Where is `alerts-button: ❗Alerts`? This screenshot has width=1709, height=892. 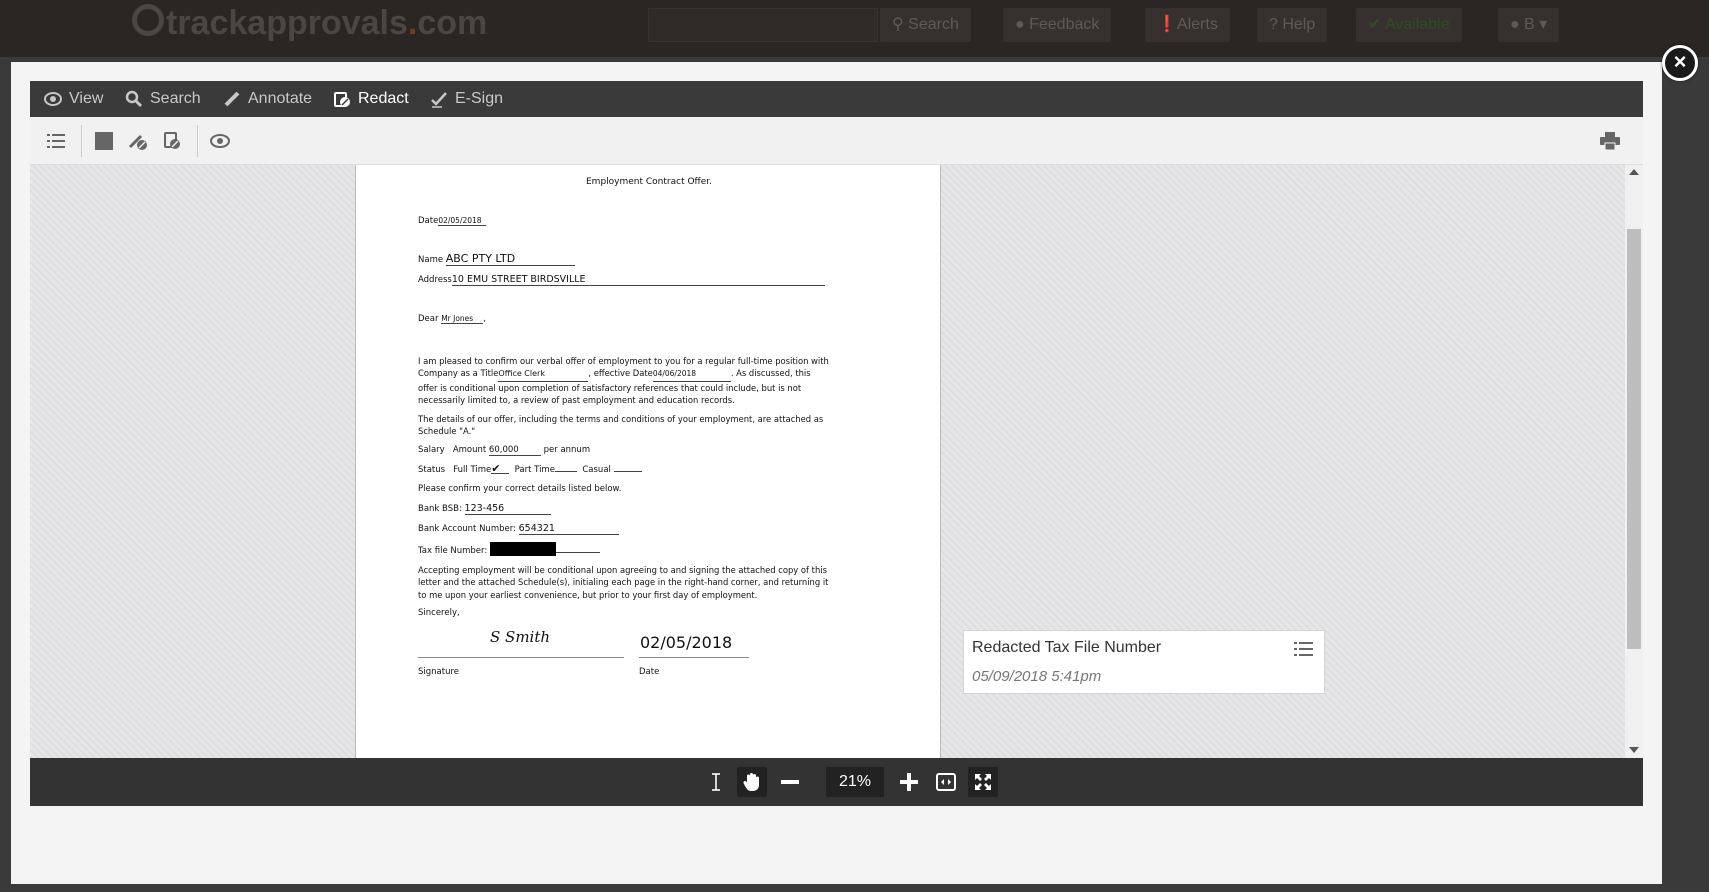
alerts-button: ❗Alerts is located at coordinates (1187, 25).